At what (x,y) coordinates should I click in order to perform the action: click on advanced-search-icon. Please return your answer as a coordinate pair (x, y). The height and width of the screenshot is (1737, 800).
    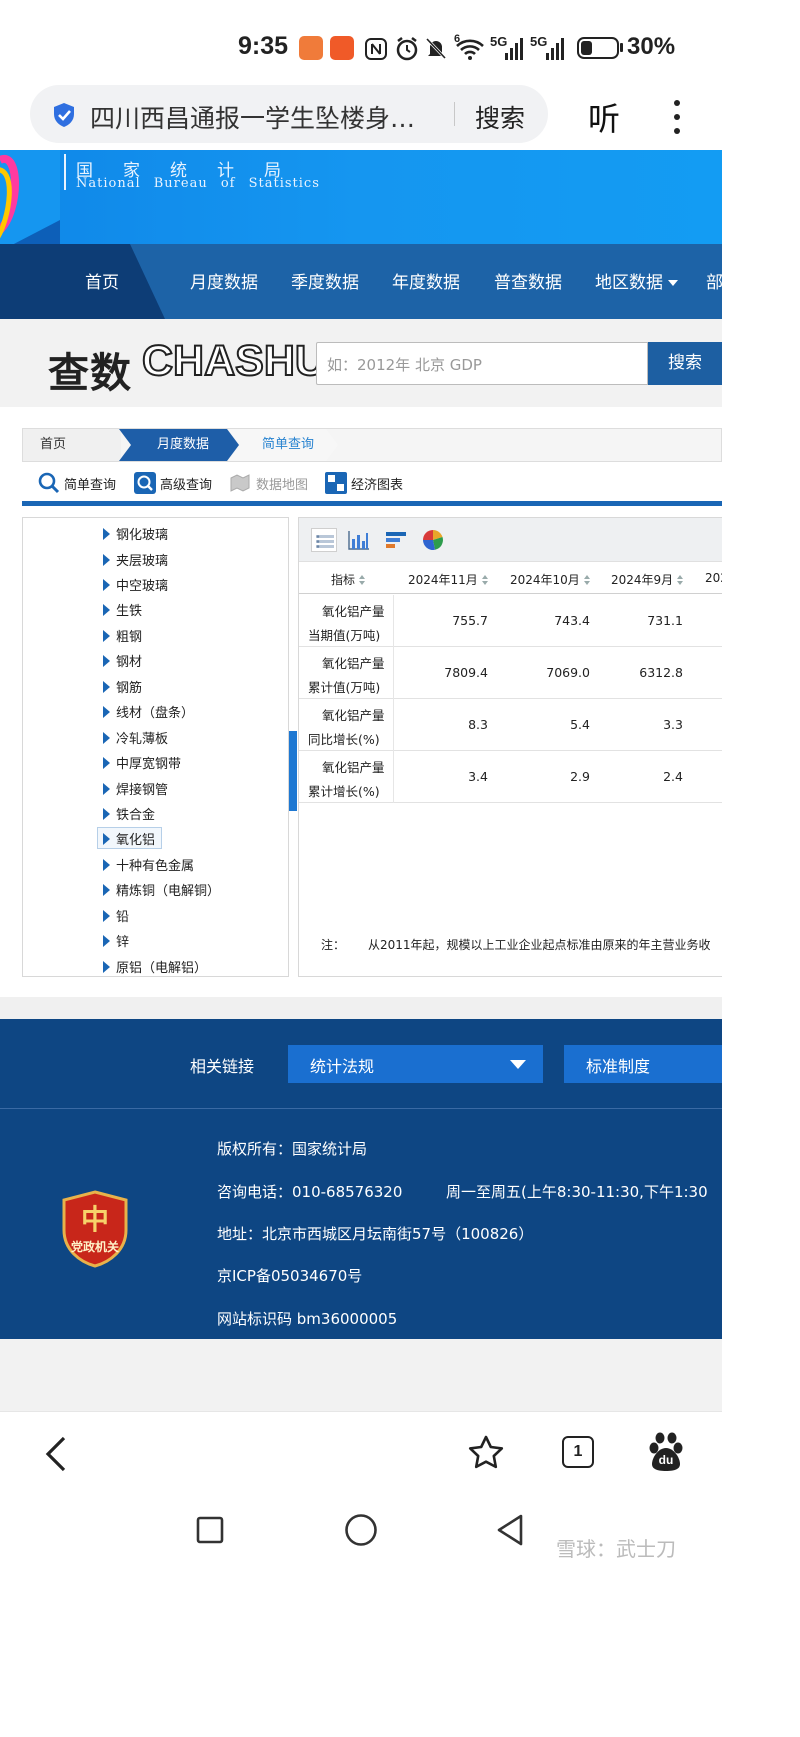
    Looking at the image, I should click on (145, 483).